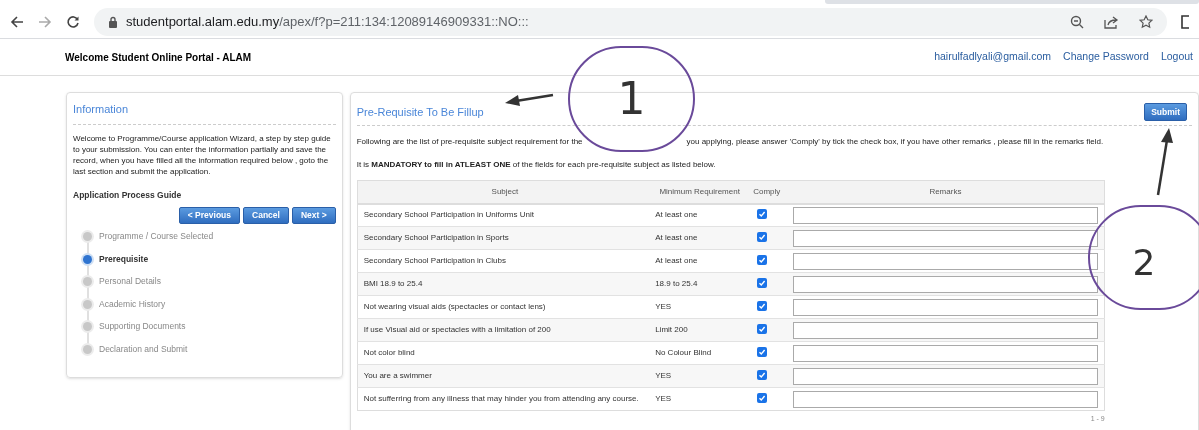 The image size is (1199, 430). Describe the element at coordinates (700, 192) in the screenshot. I see `column-header: Minimum Requirement` at that location.